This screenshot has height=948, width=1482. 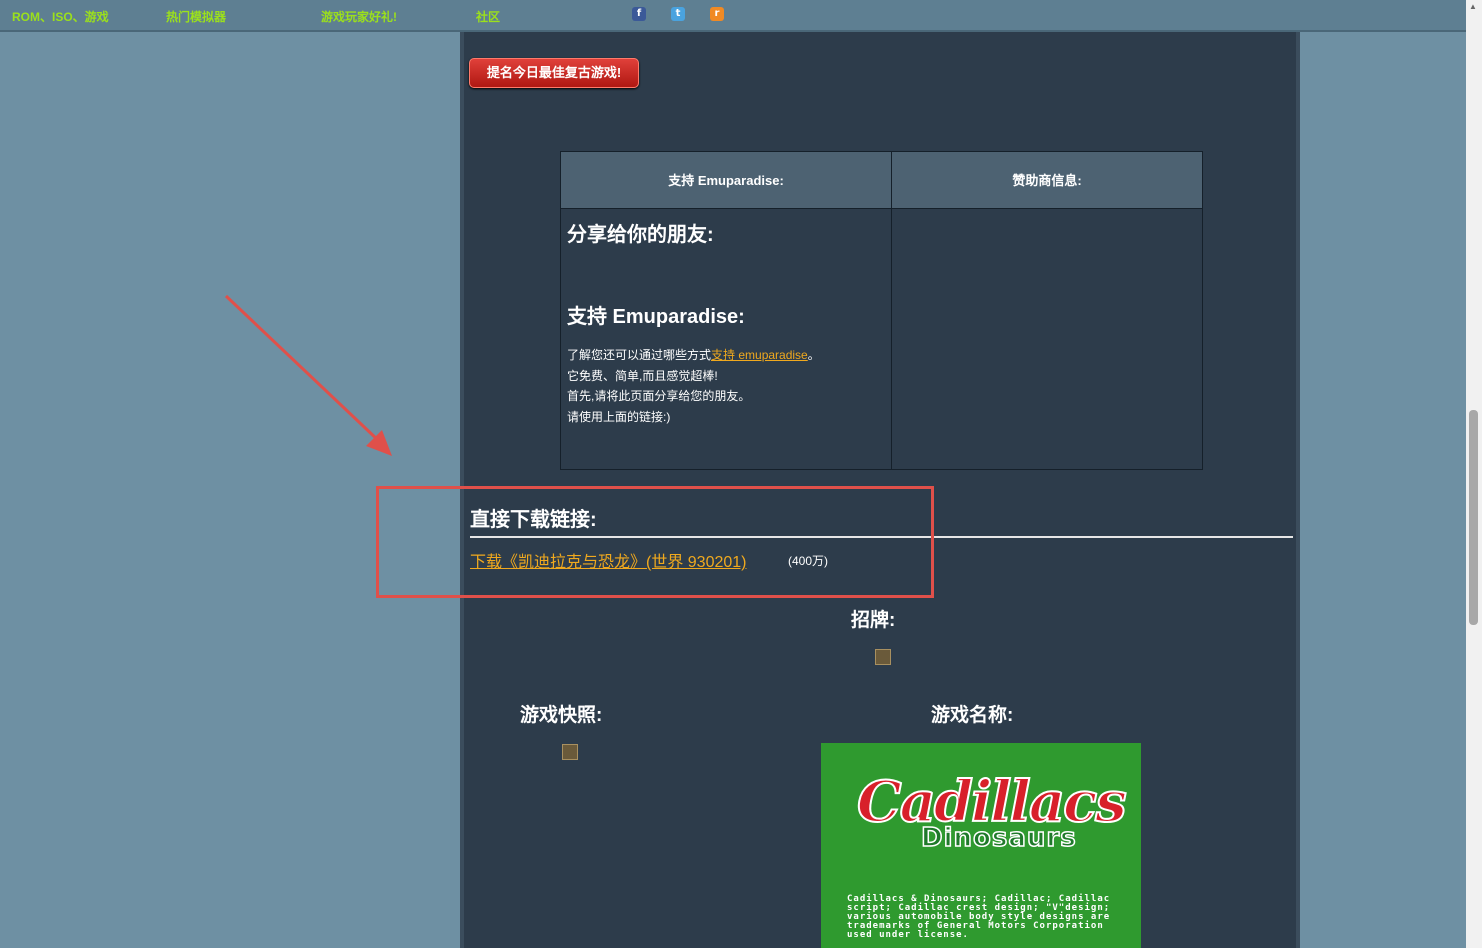 What do you see at coordinates (1473, 517) in the screenshot?
I see `scrollbar-thumb` at bounding box center [1473, 517].